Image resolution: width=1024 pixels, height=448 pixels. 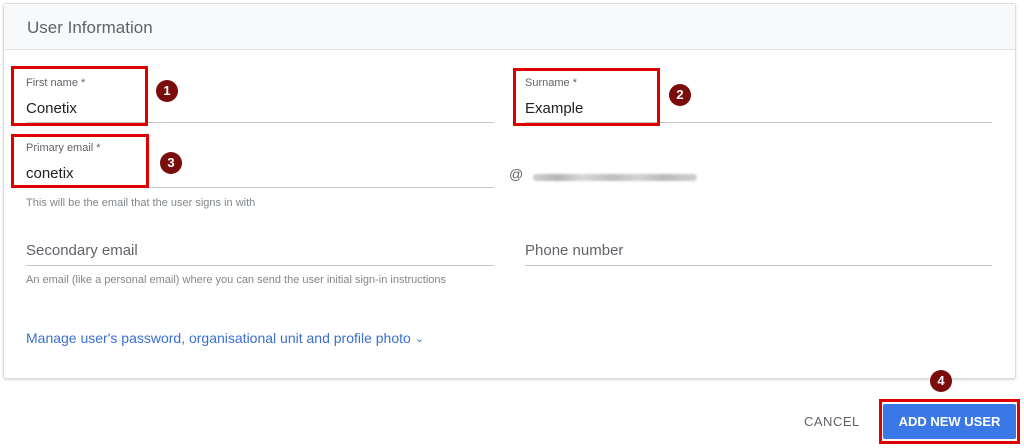 What do you see at coordinates (79, 96) in the screenshot?
I see `highlight-first-name` at bounding box center [79, 96].